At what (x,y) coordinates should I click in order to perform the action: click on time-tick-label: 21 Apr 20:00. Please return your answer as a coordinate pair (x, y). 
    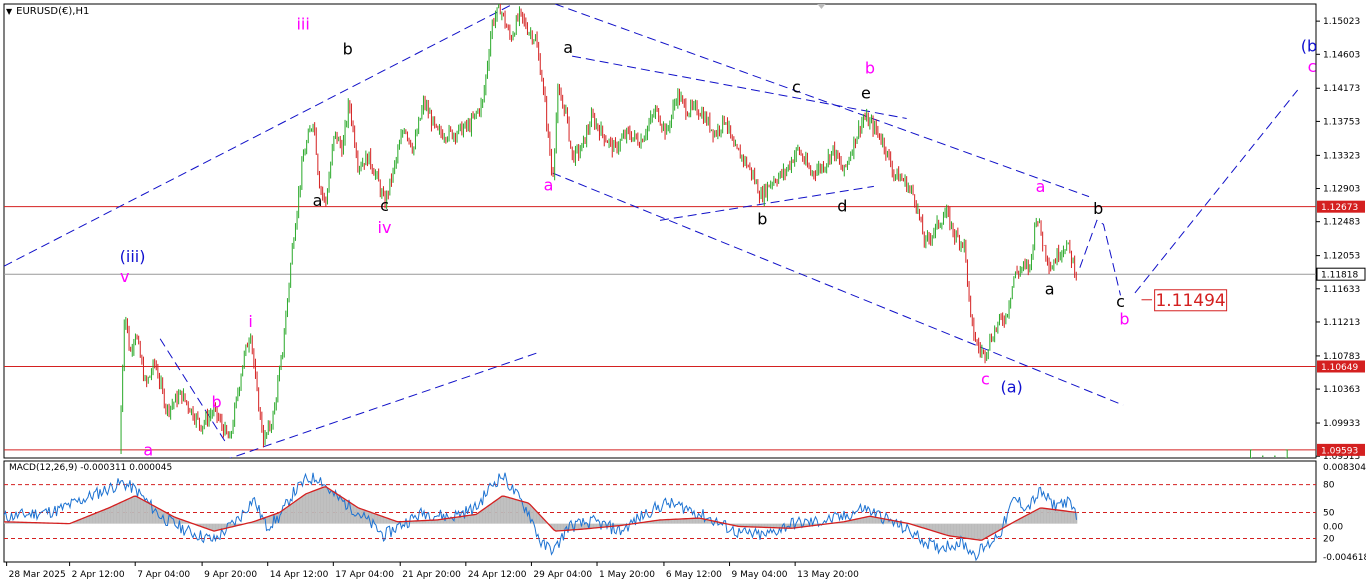
    Looking at the image, I should click on (431, 575).